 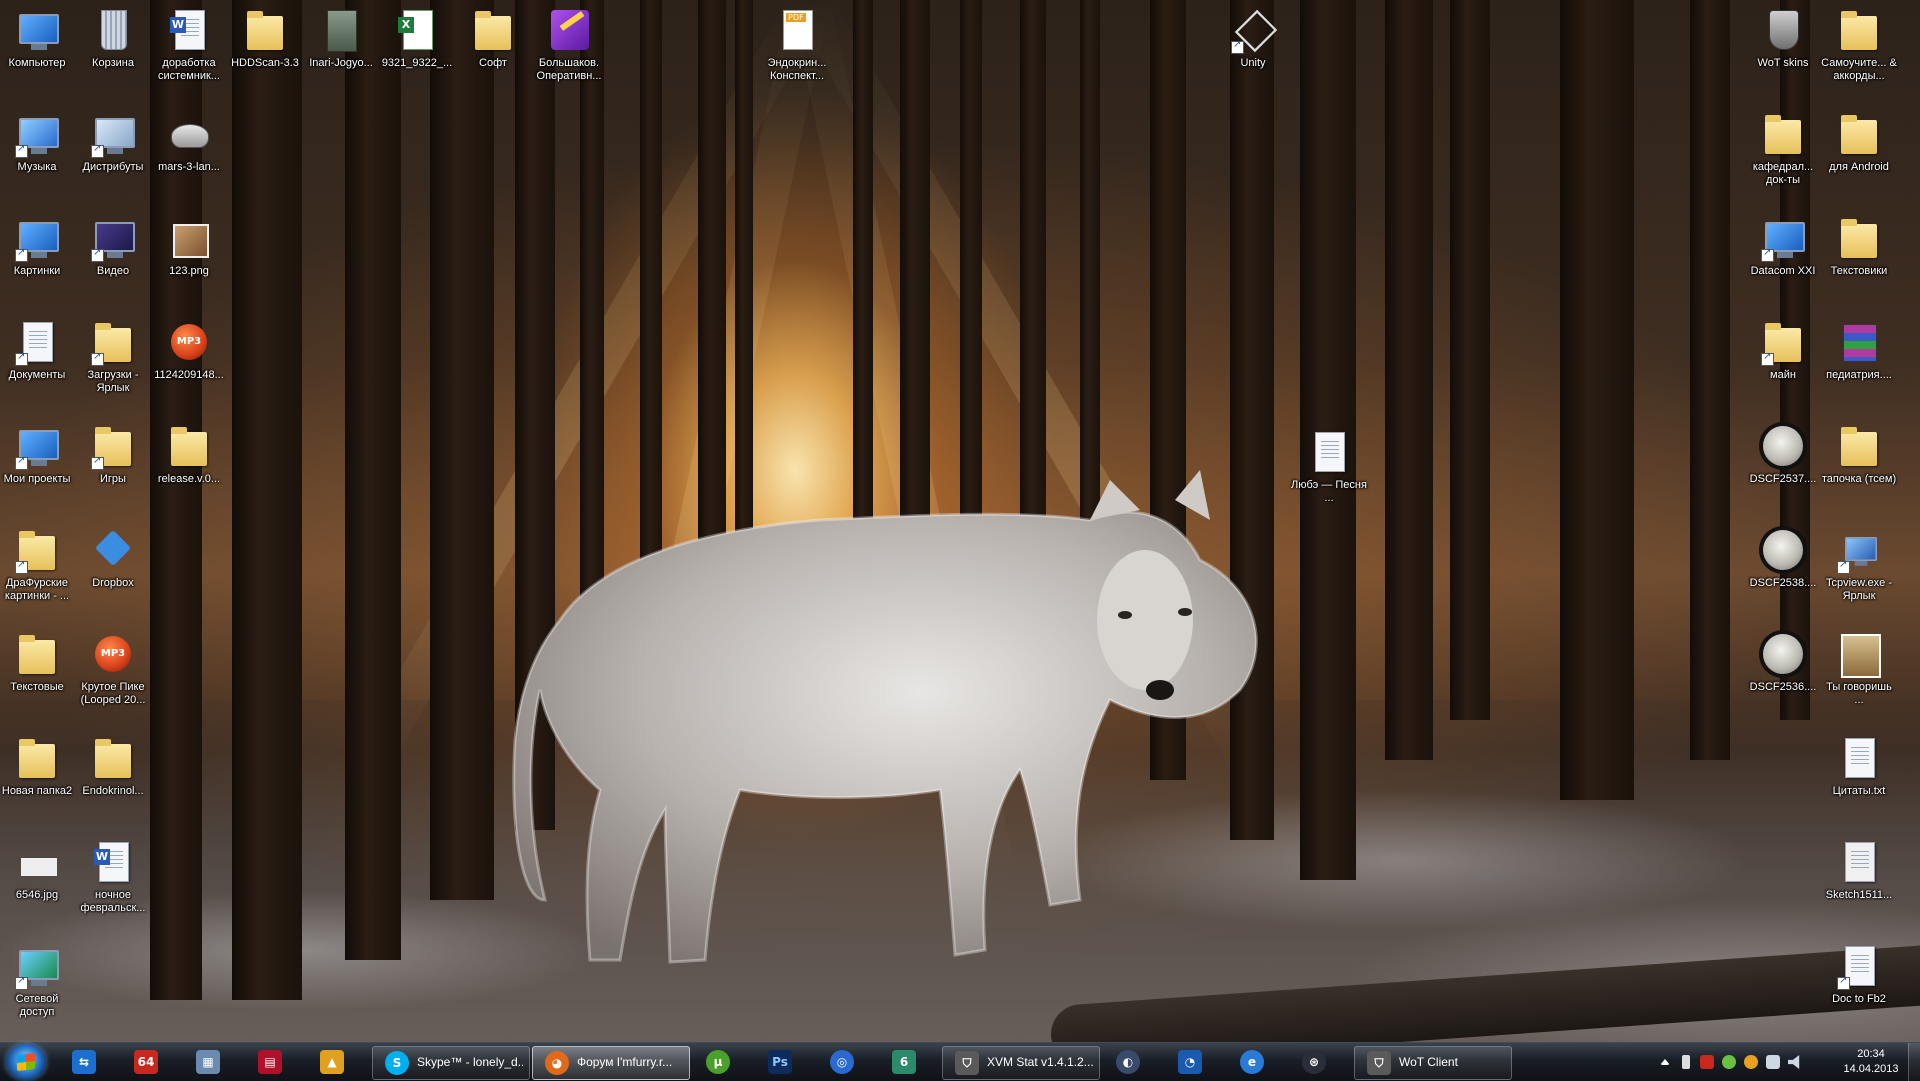 I want to click on desktop-icon-projects: Мои проекты, so click(x=37, y=454).